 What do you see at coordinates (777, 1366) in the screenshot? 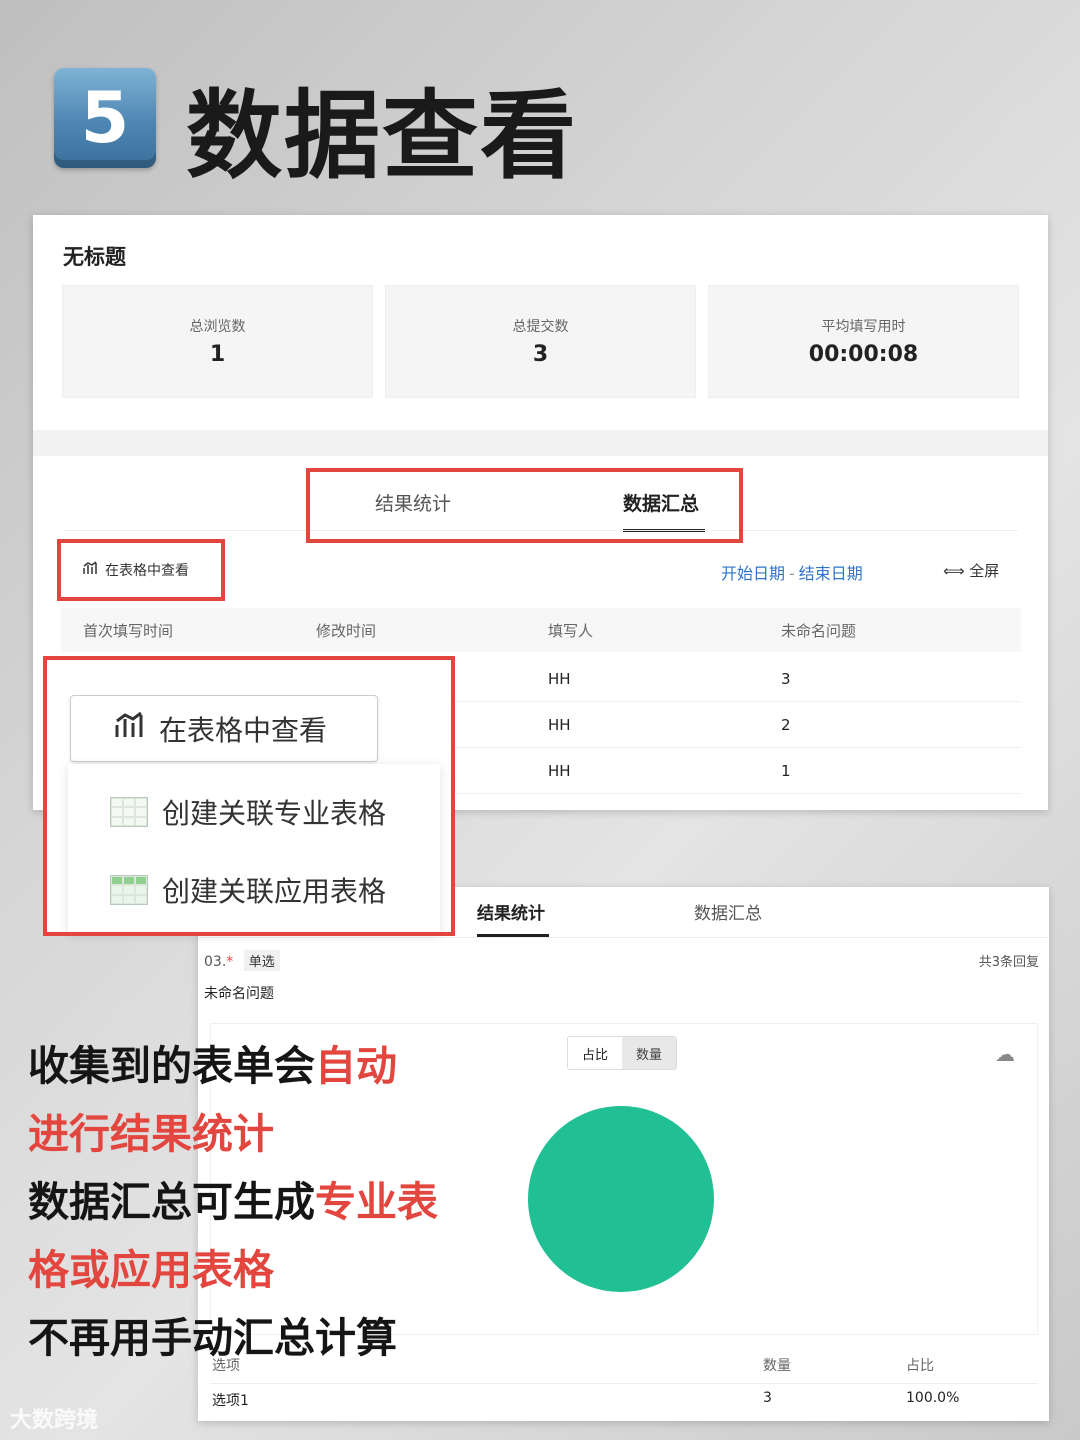
I see `column-header: 数量` at bounding box center [777, 1366].